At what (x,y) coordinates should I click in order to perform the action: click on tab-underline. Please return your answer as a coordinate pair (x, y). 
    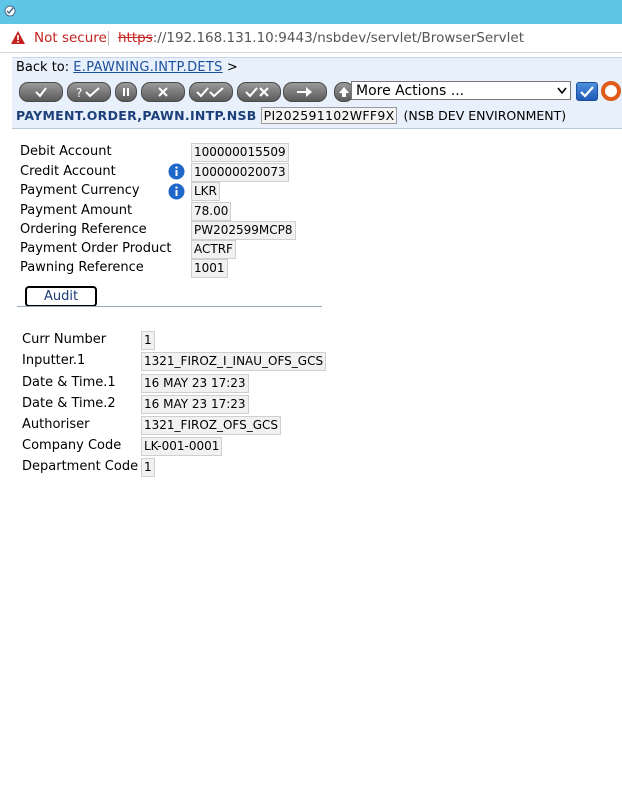
    Looking at the image, I should click on (169, 306).